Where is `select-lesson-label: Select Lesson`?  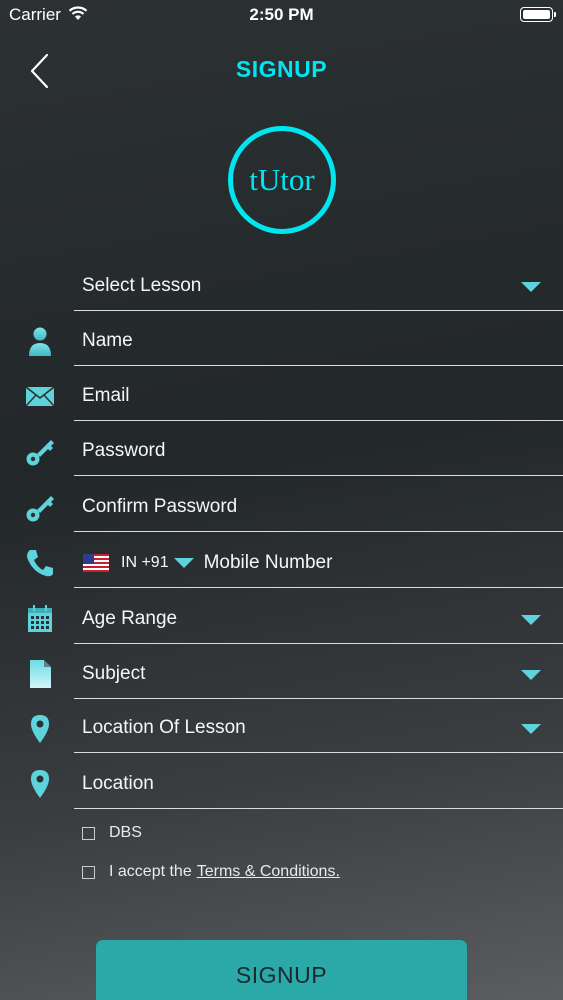
select-lesson-label: Select Lesson is located at coordinates (142, 285).